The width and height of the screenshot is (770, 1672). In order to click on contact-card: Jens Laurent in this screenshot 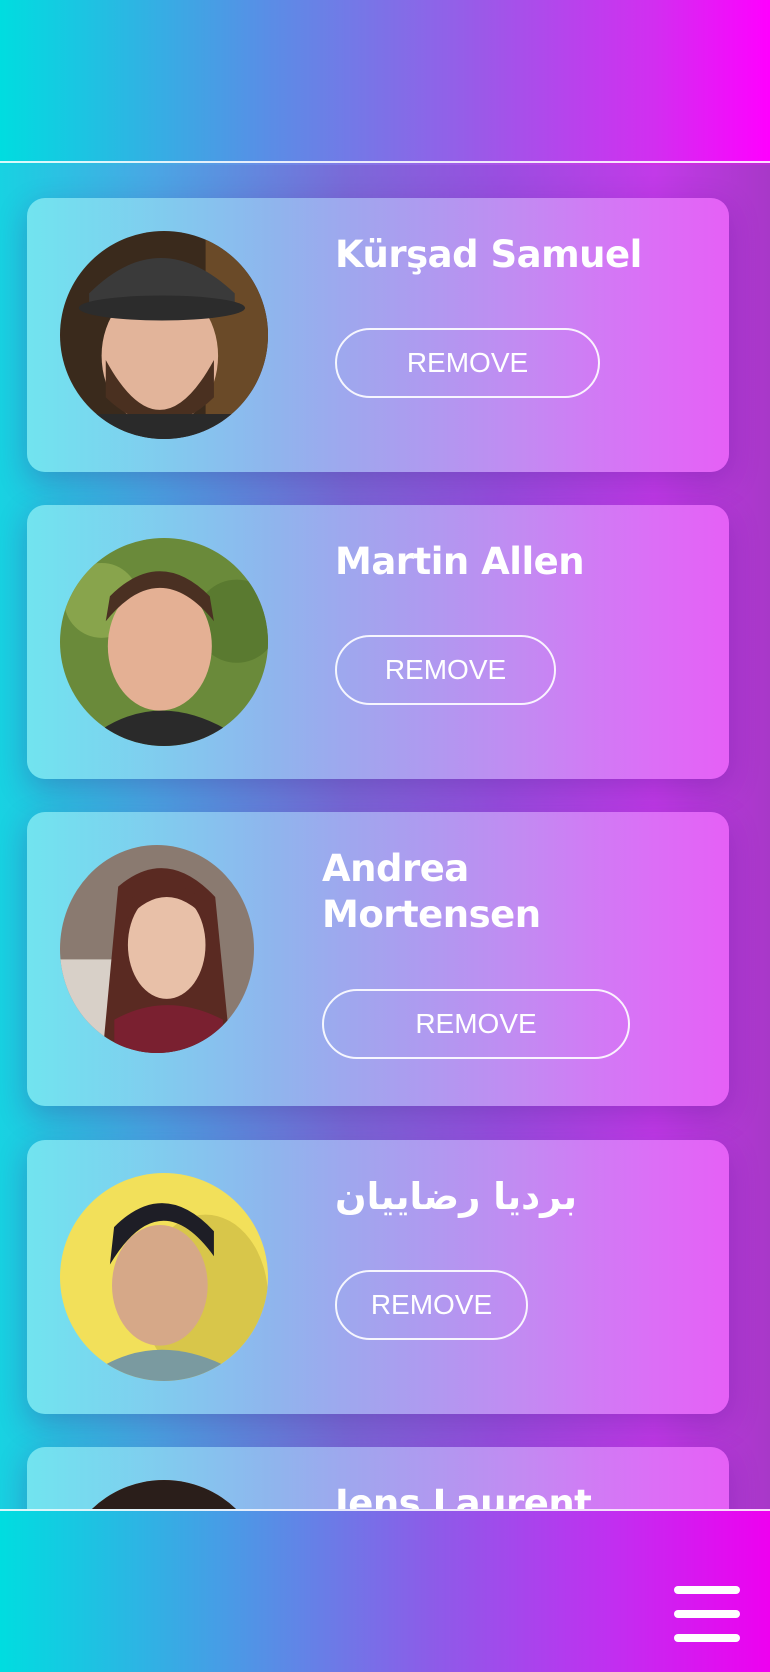, I will do `click(378, 1478)`.